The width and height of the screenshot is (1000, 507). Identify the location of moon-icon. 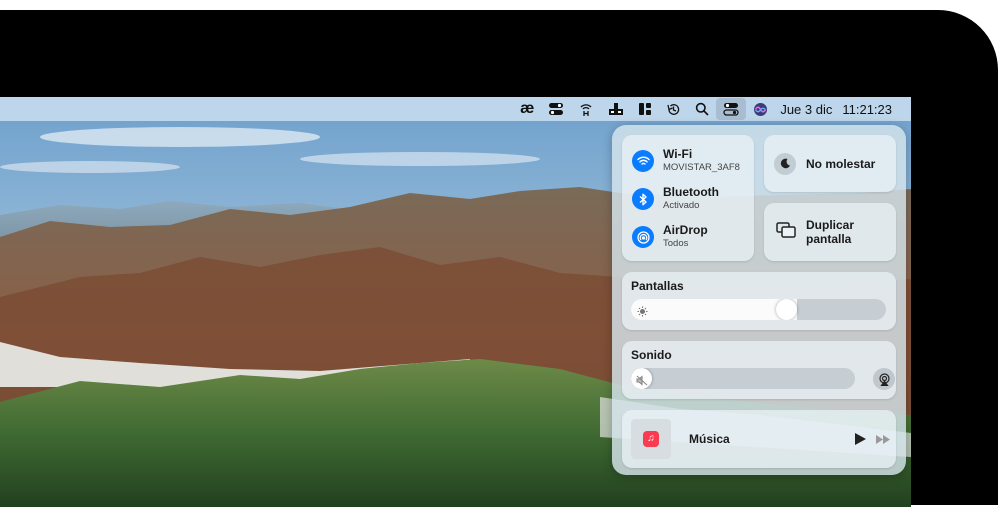
(785, 163).